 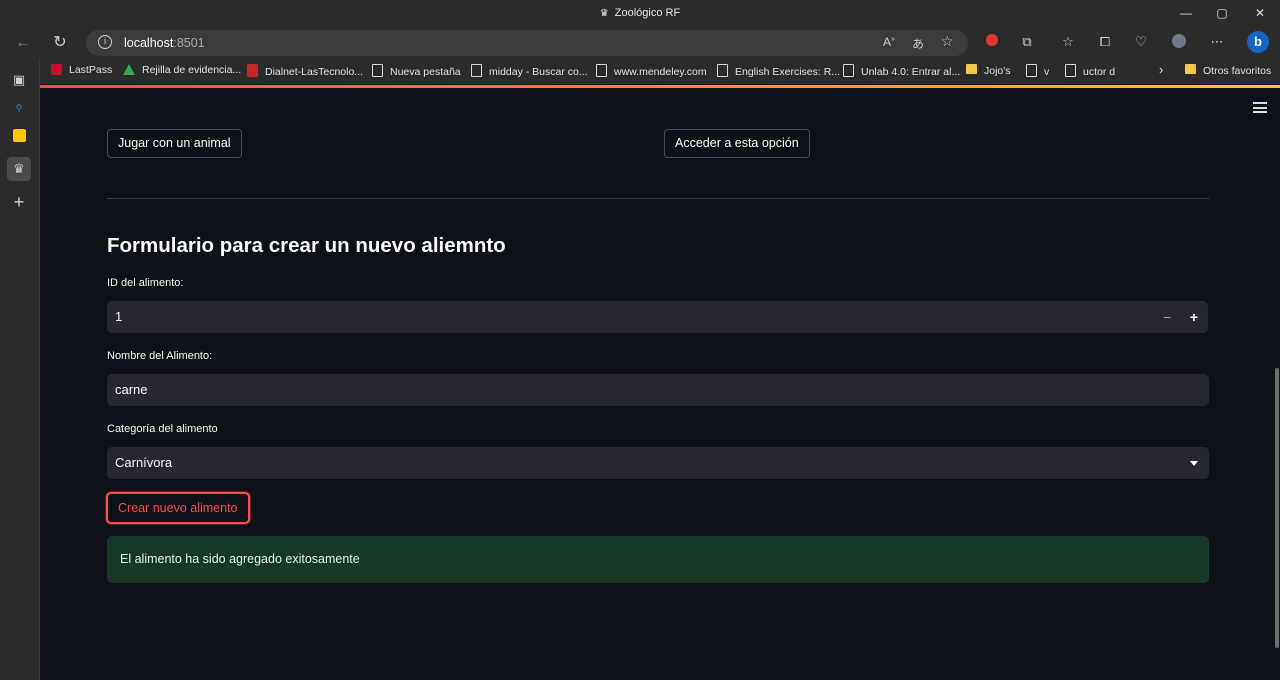 What do you see at coordinates (174, 143) in the screenshot?
I see `play-with-animal-button: Jugar con un animal` at bounding box center [174, 143].